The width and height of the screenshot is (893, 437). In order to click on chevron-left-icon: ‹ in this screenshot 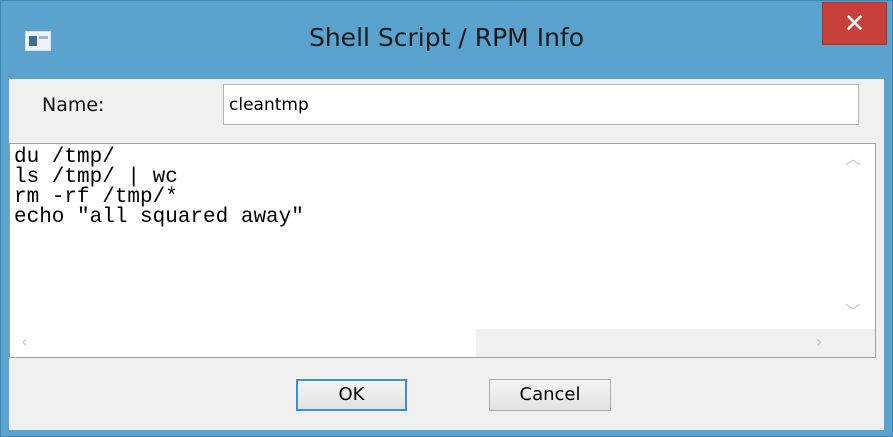, I will do `click(24, 342)`.